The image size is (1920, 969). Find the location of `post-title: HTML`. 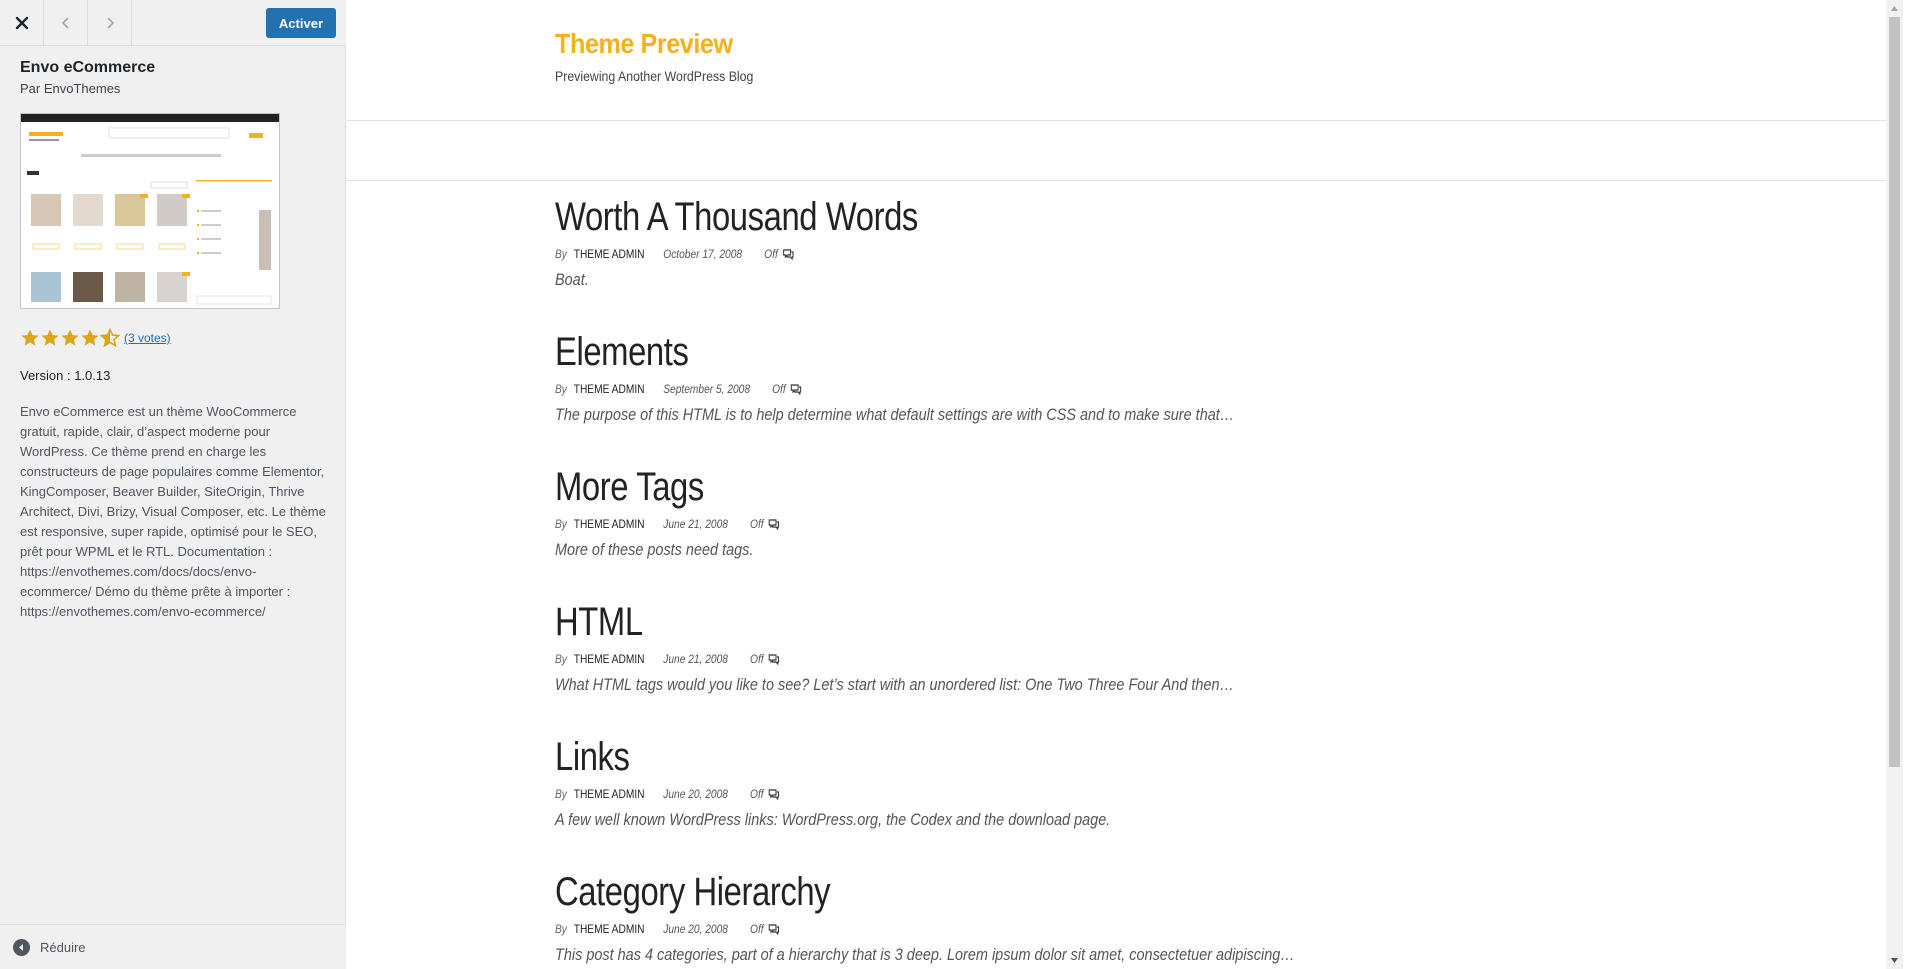

post-title: HTML is located at coordinates (965, 622).